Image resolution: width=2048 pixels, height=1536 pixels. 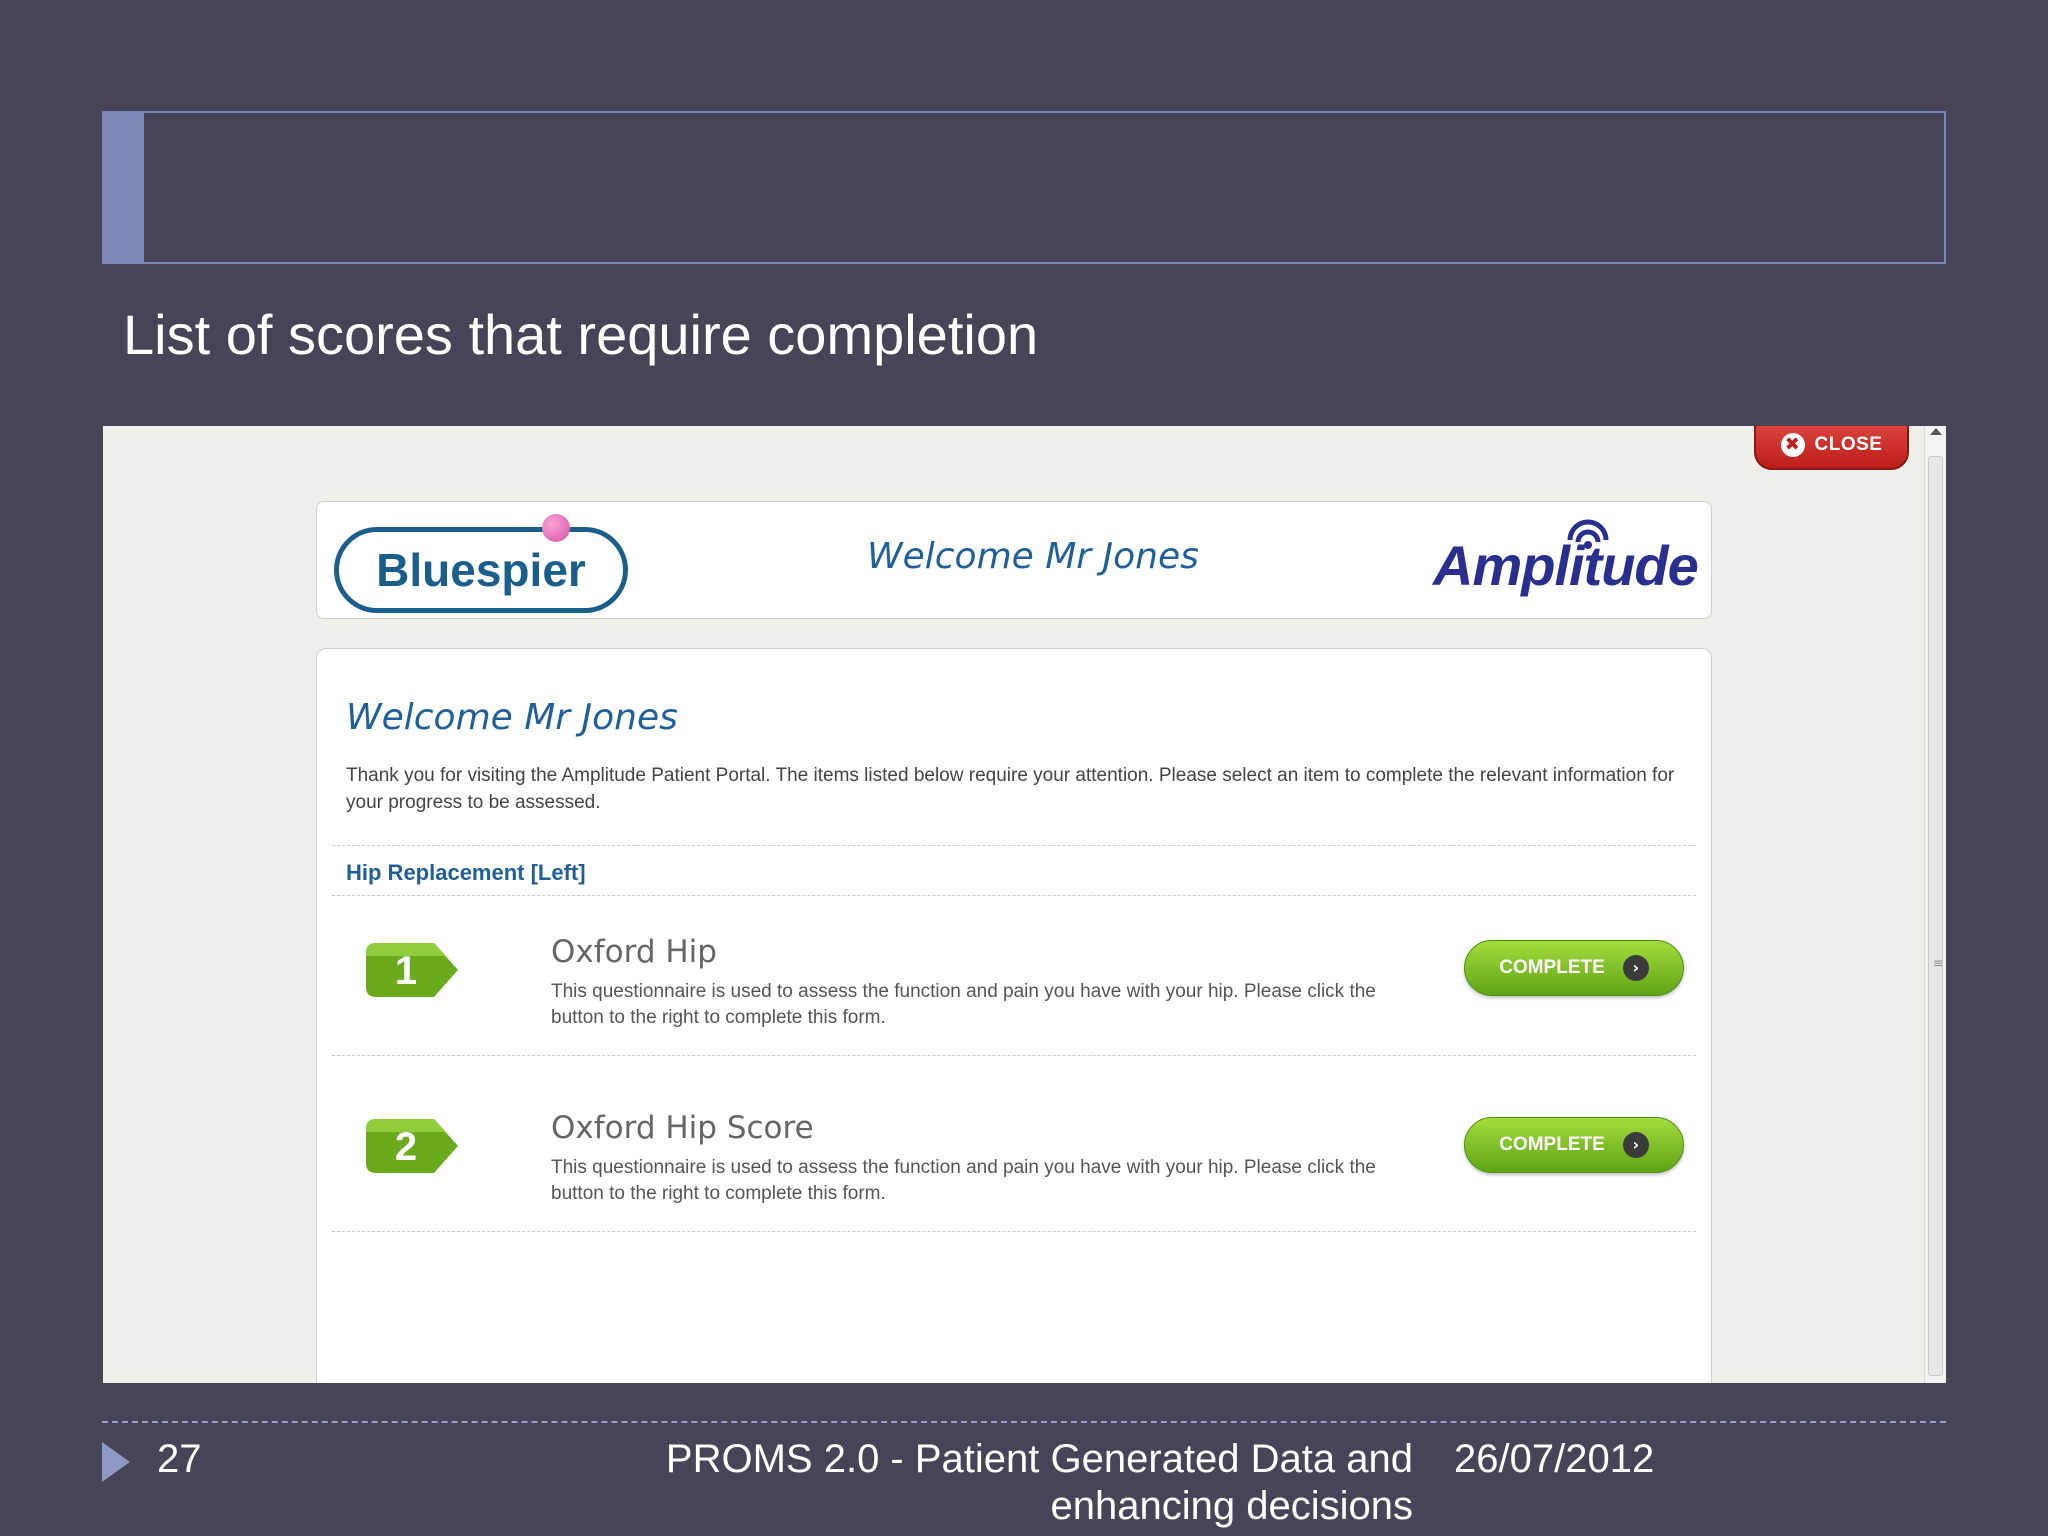 I want to click on scroll-up-arrow-icon, so click(x=1936, y=431).